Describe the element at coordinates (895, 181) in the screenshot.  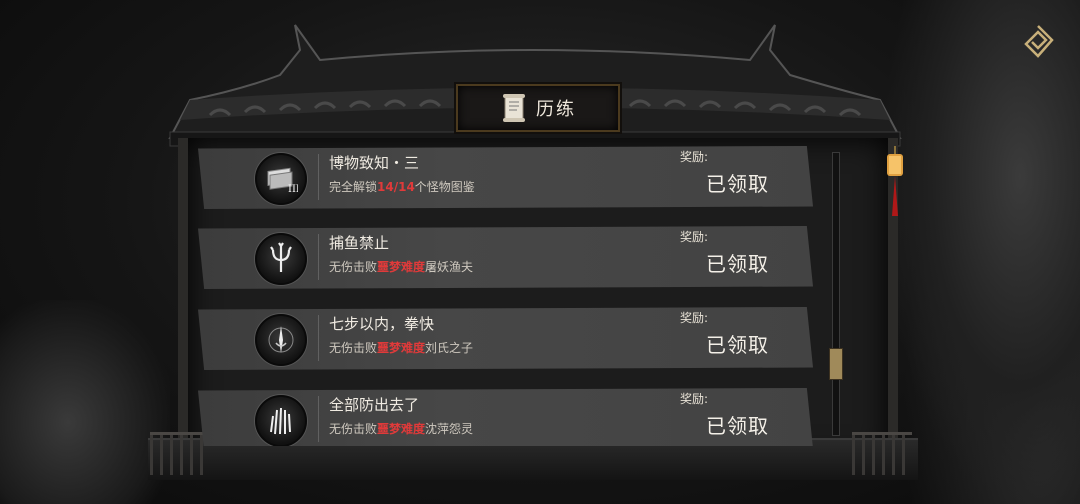
I see `lantern-icon` at that location.